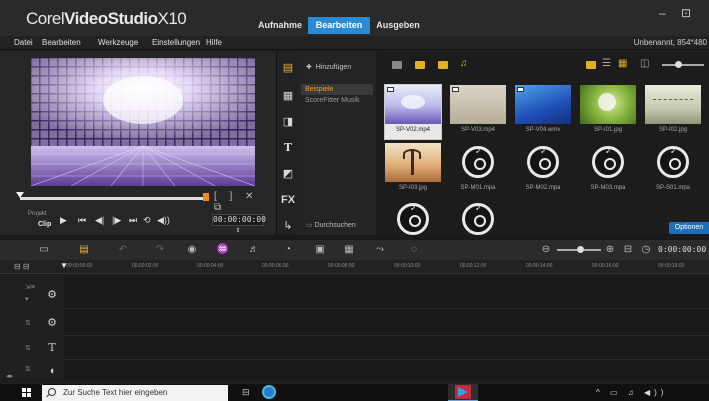  I want to click on library-item: ♪ SP-S01.mpa, so click(673, 170).